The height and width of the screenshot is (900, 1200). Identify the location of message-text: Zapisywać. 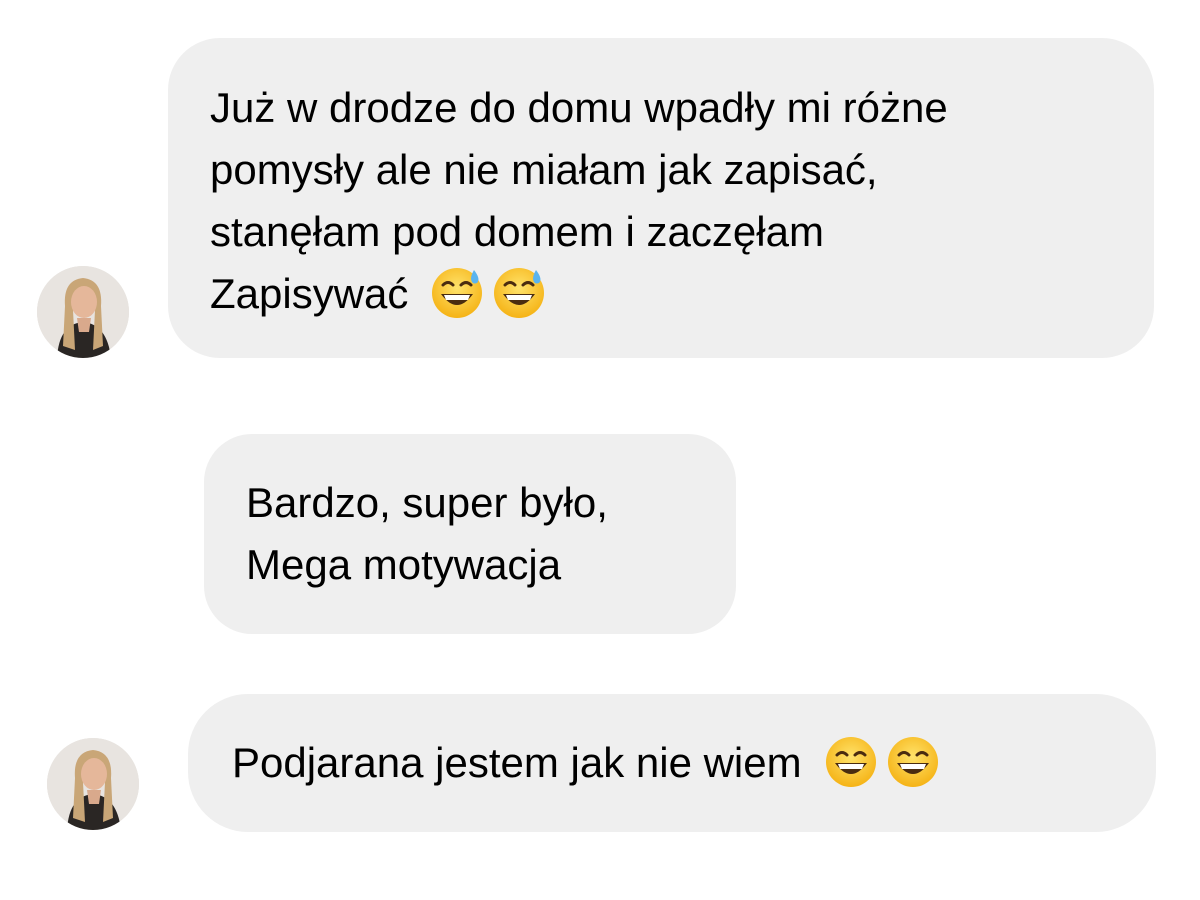
(309, 293).